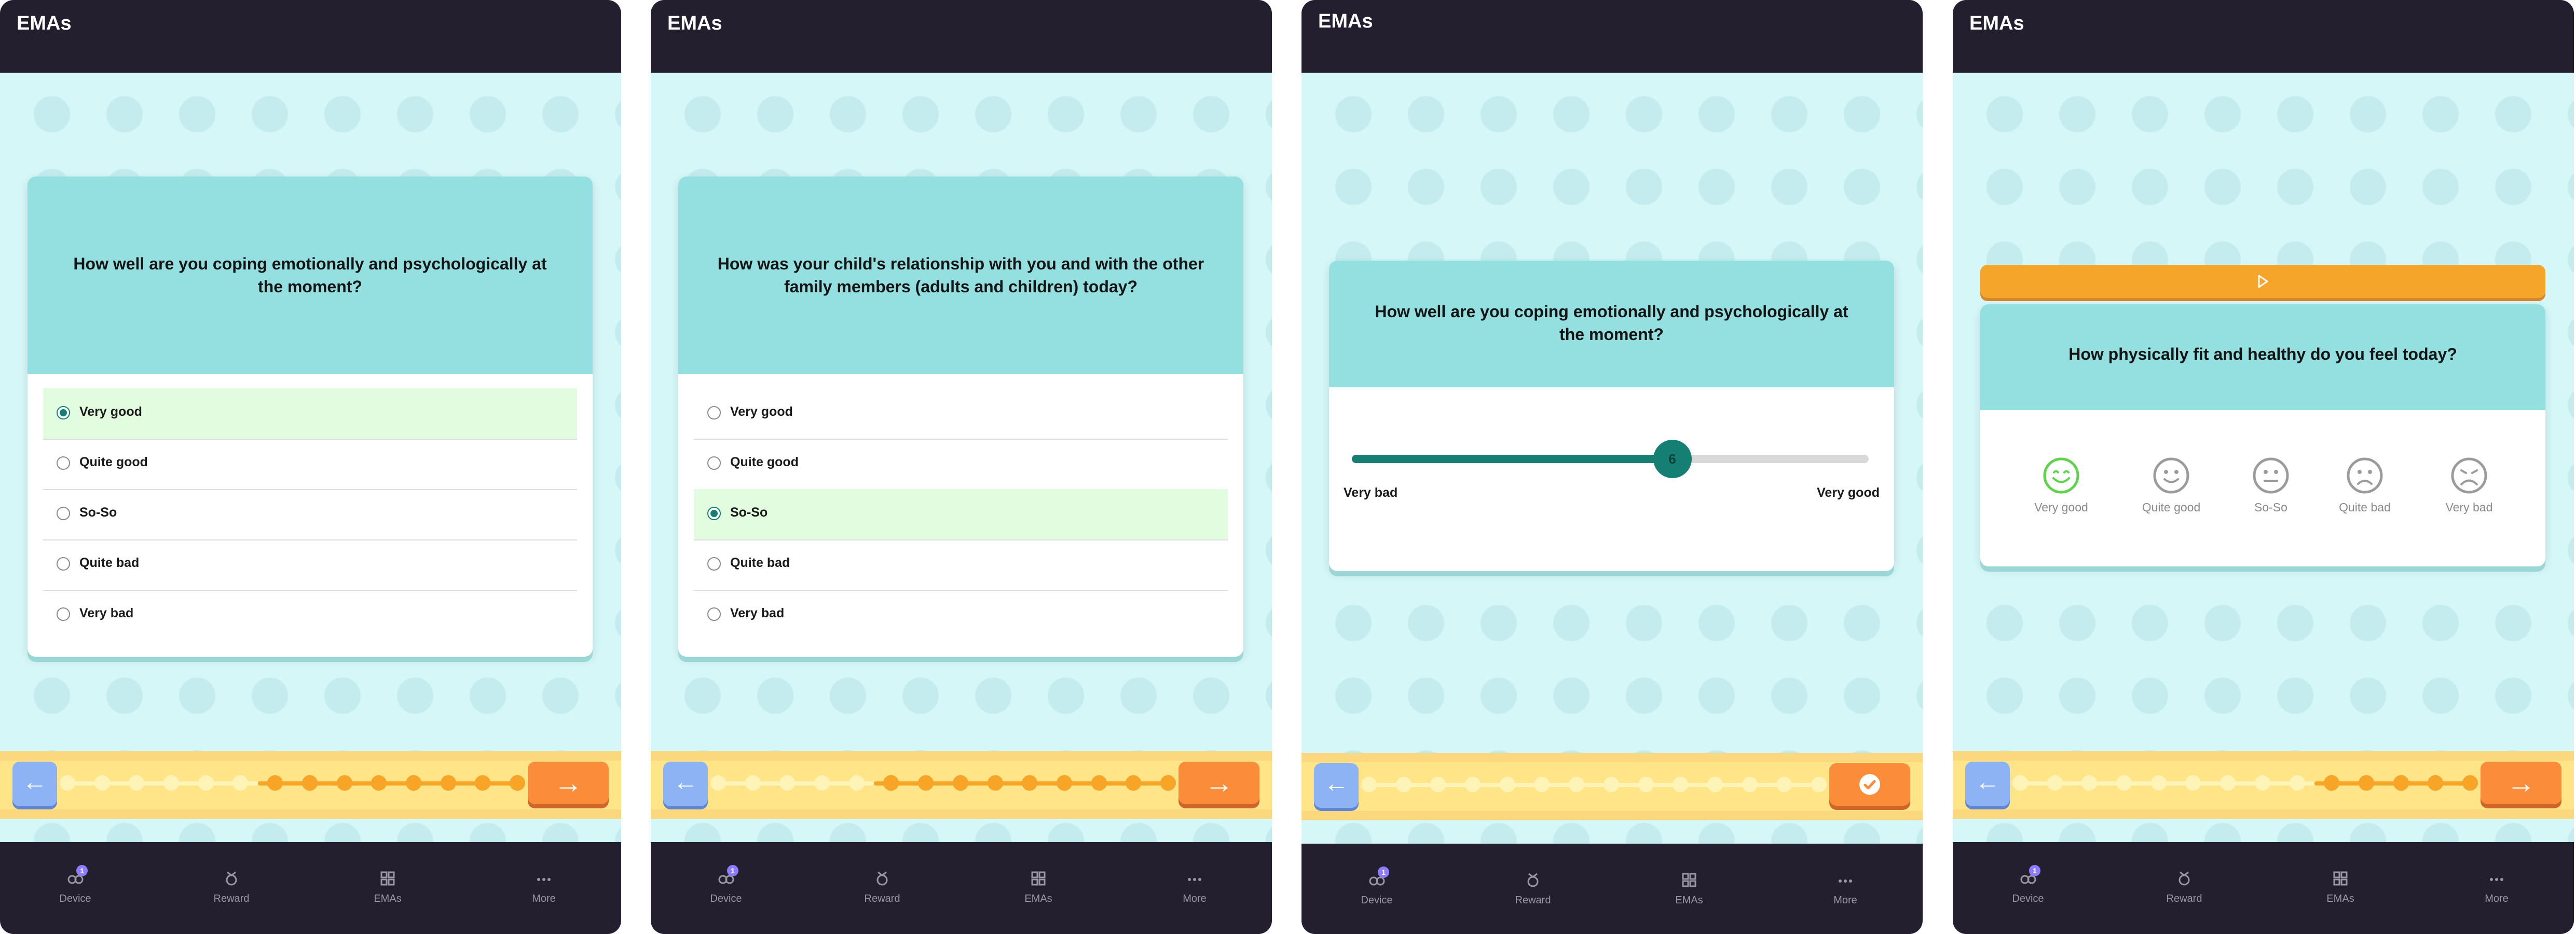 The height and width of the screenshot is (934, 2576). Describe the element at coordinates (2061, 476) in the screenshot. I see `very-happy-face-icon` at that location.